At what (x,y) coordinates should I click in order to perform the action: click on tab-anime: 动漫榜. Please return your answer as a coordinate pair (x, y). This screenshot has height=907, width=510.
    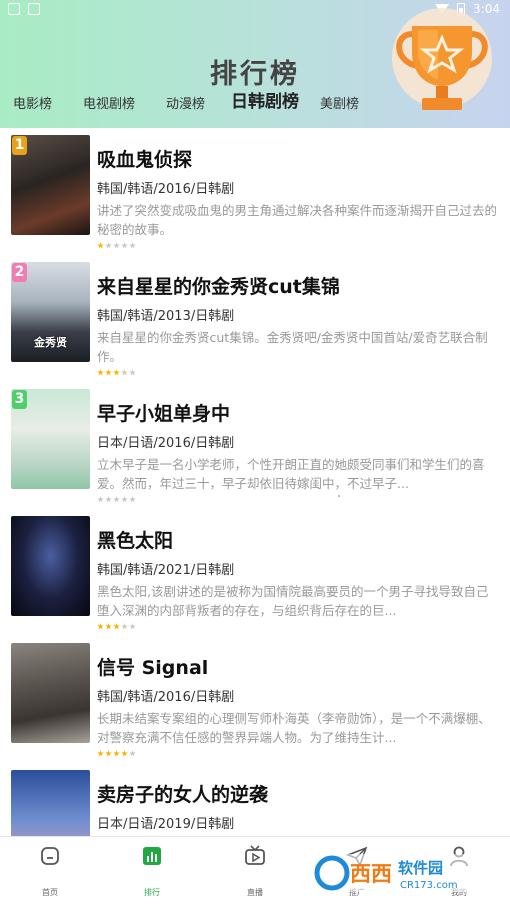
    Looking at the image, I should click on (185, 102).